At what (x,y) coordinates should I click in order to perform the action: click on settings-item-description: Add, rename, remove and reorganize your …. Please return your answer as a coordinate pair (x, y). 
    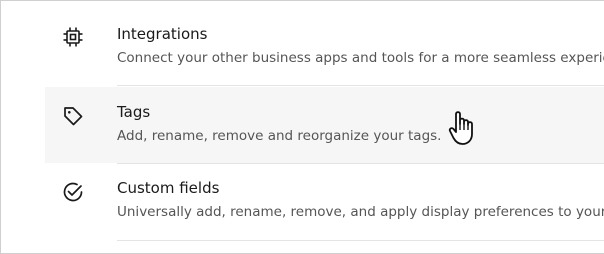
    Looking at the image, I should click on (279, 136).